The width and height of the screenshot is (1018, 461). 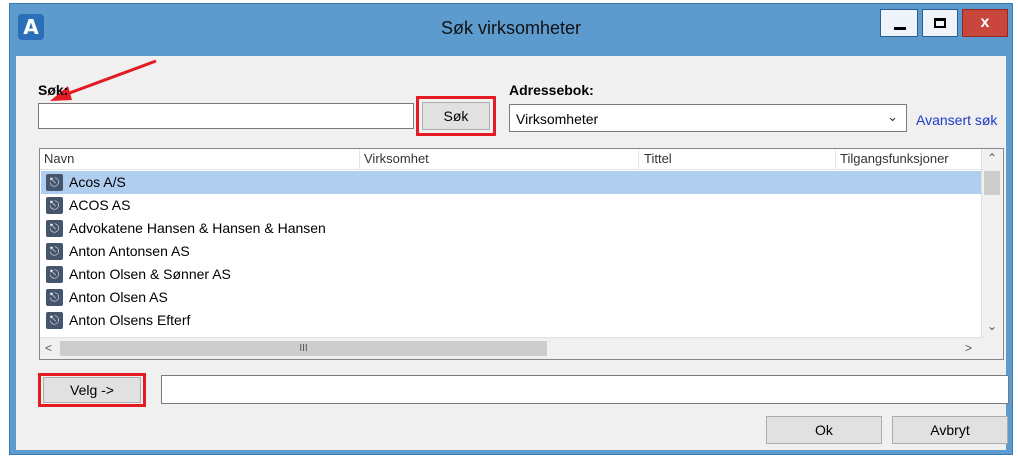 I want to click on list-item: ⎋ Anton Olsens Efterf, so click(x=512, y=320).